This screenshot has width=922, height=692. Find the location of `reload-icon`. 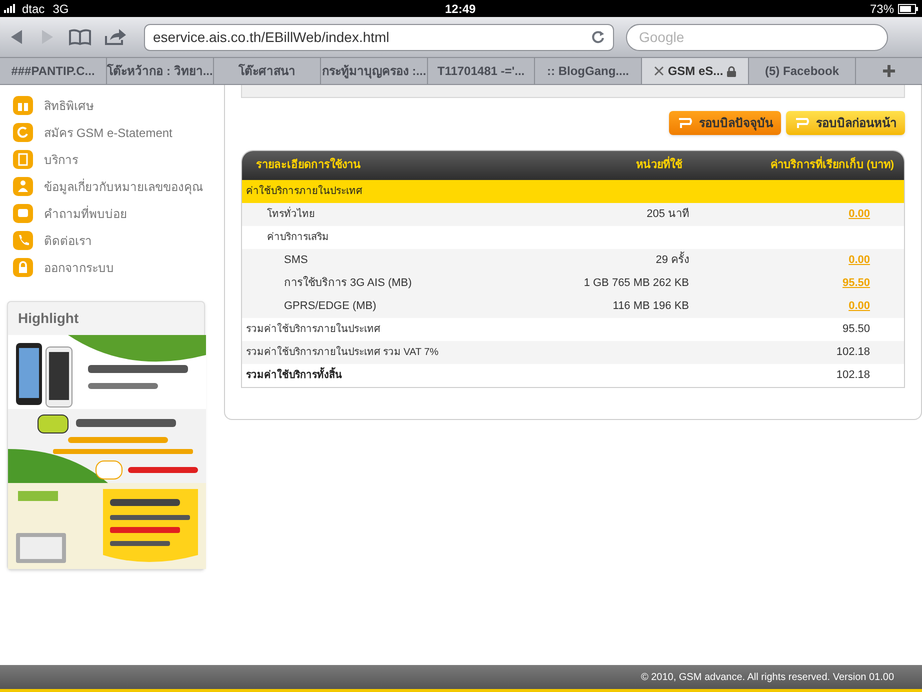

reload-icon is located at coordinates (598, 37).